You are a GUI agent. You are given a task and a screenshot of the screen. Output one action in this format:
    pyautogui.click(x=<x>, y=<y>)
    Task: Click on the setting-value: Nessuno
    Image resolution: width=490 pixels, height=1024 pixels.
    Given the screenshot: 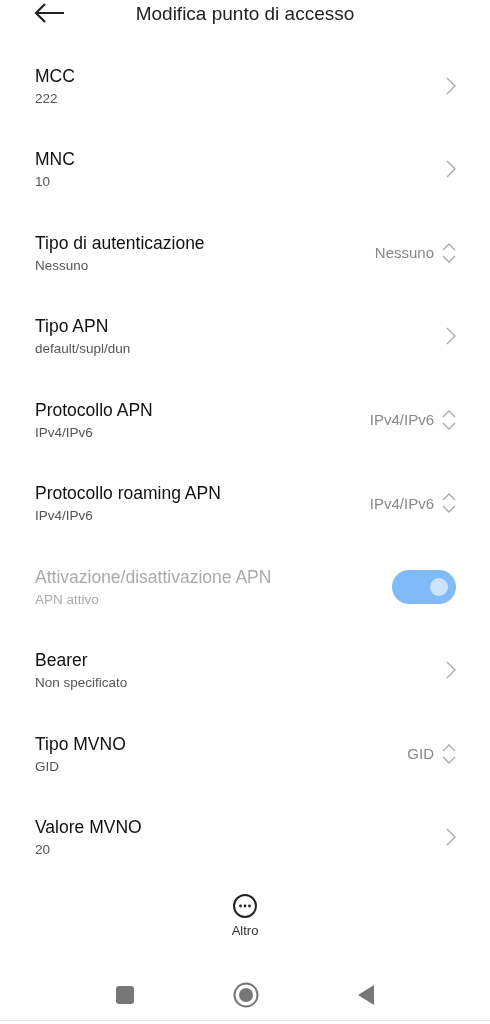 What is the action you would take?
    pyautogui.click(x=62, y=265)
    